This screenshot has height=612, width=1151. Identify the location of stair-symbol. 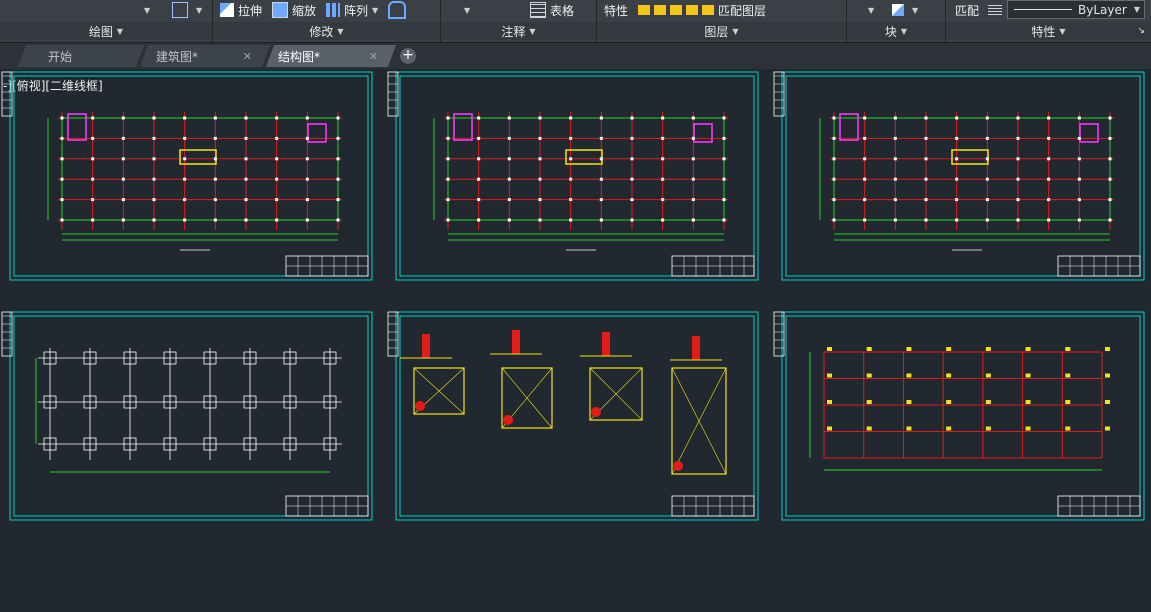
(317, 133).